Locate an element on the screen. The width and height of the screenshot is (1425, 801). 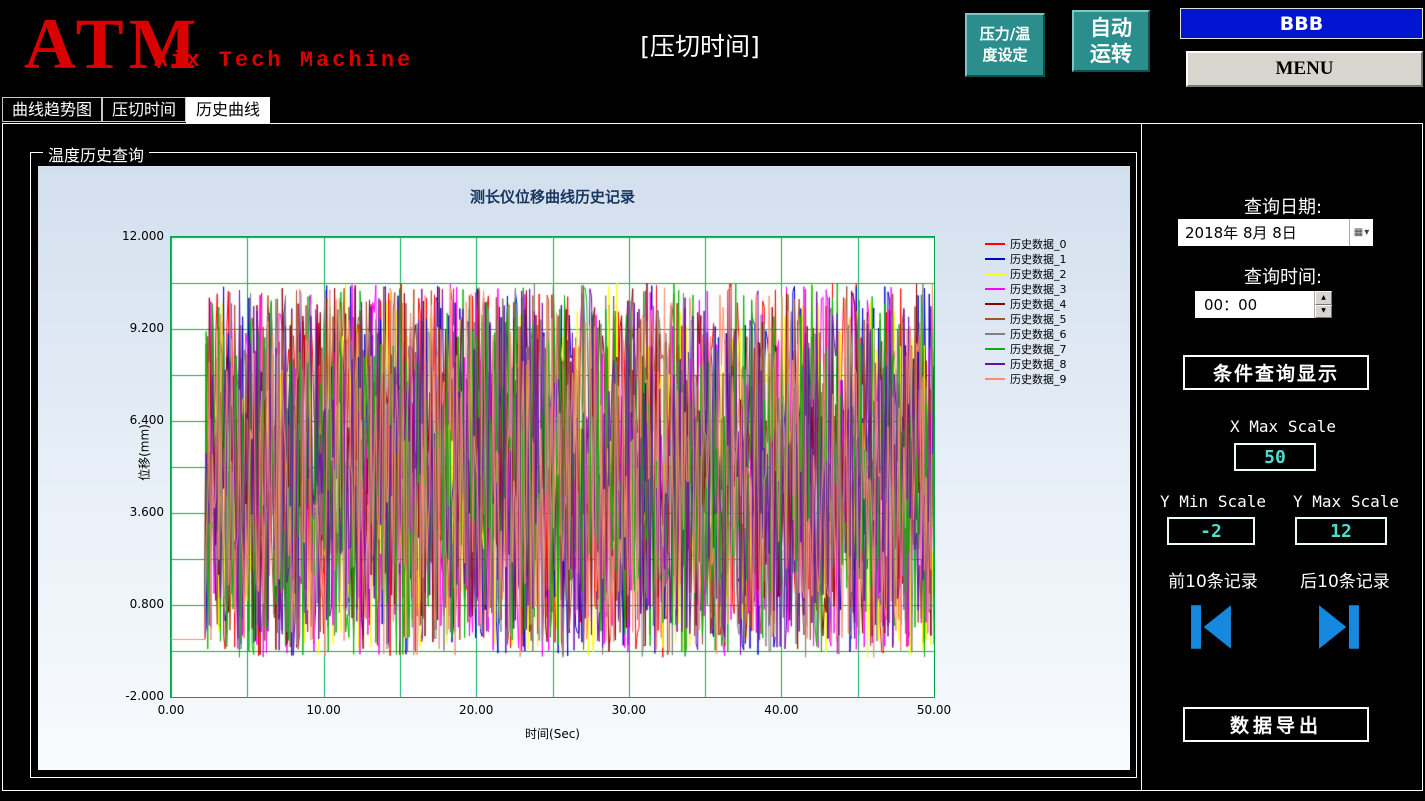
app-logo: ATM is located at coordinates (113, 44).